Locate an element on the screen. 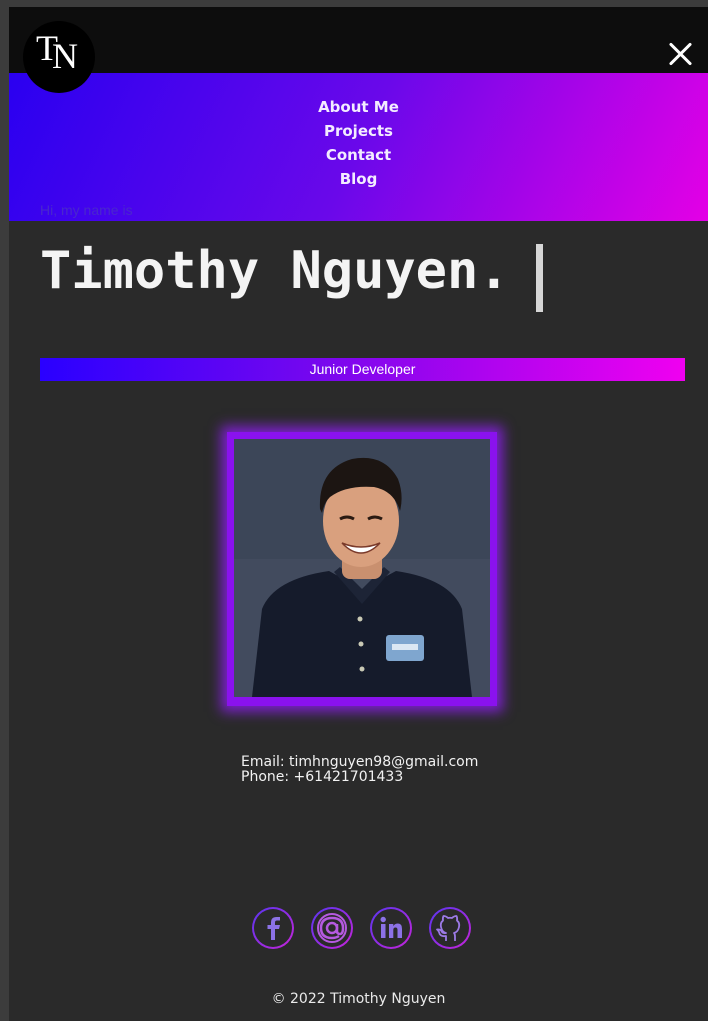 This screenshot has height=1021, width=708. email-at-icon is located at coordinates (332, 928).